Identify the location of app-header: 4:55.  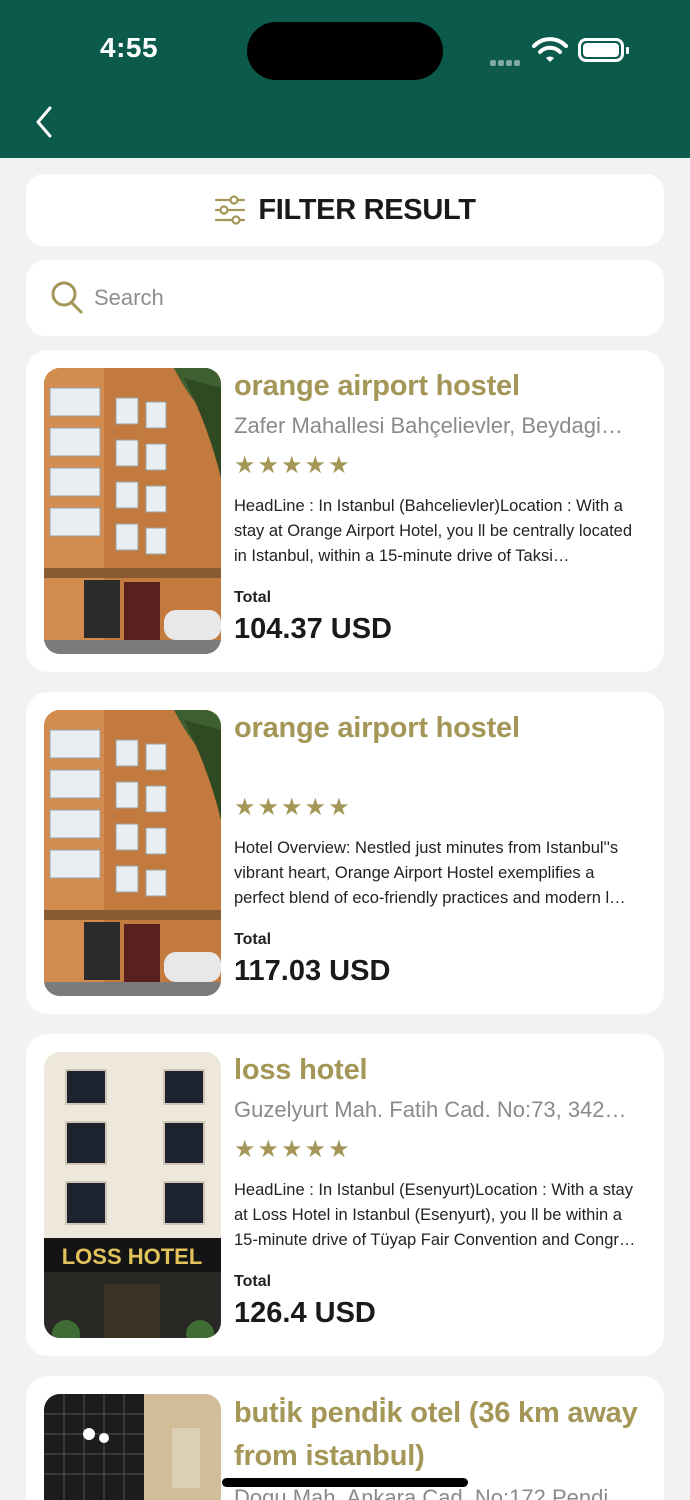
(345, 79).